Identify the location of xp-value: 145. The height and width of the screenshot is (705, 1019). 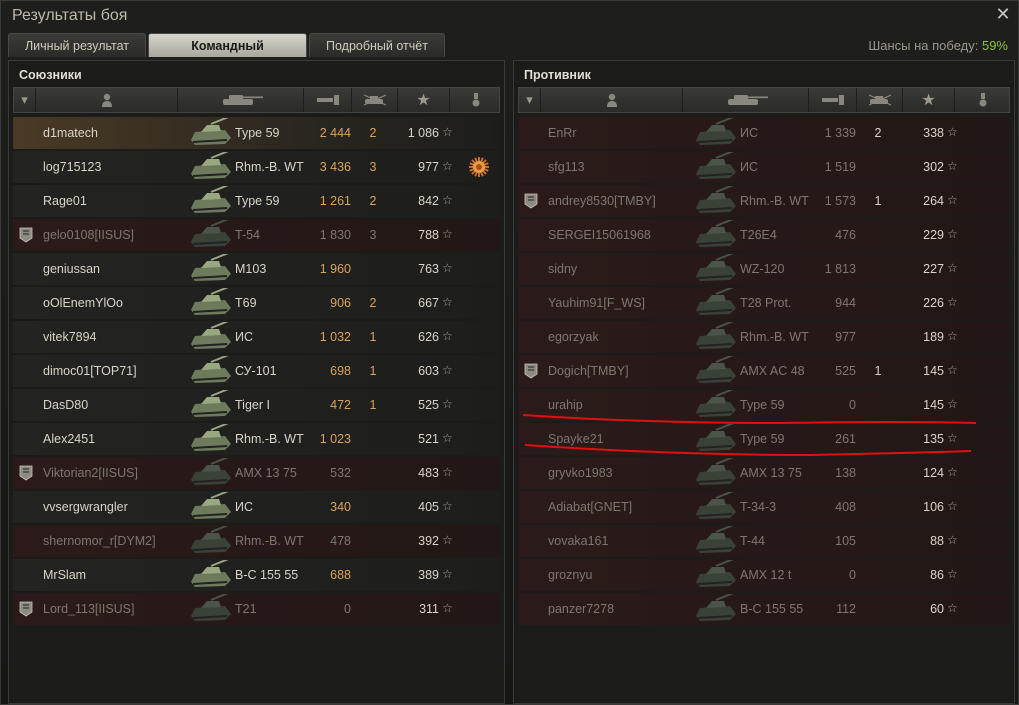
(933, 405).